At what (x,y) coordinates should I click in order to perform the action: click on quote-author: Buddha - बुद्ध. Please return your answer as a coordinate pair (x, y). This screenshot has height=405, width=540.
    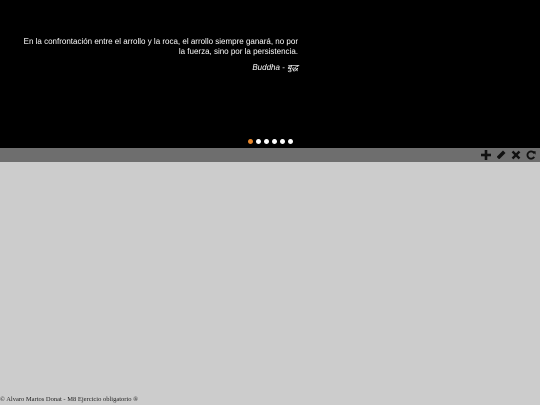
    Looking at the image, I should click on (275, 67).